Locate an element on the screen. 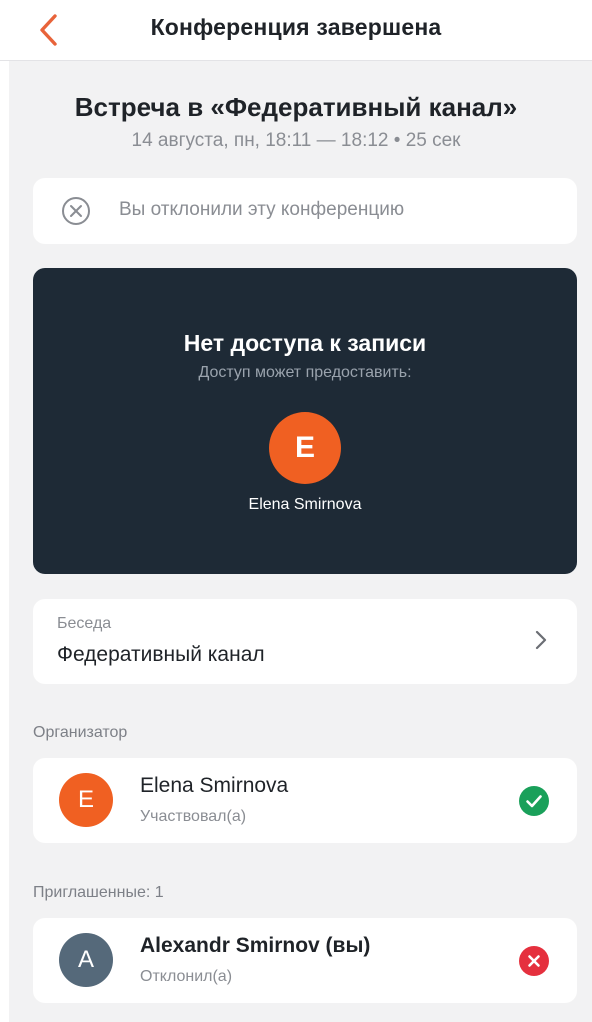 Image resolution: width=592 pixels, height=1022 pixels. chat-name: Федеративный канал is located at coordinates (161, 654).